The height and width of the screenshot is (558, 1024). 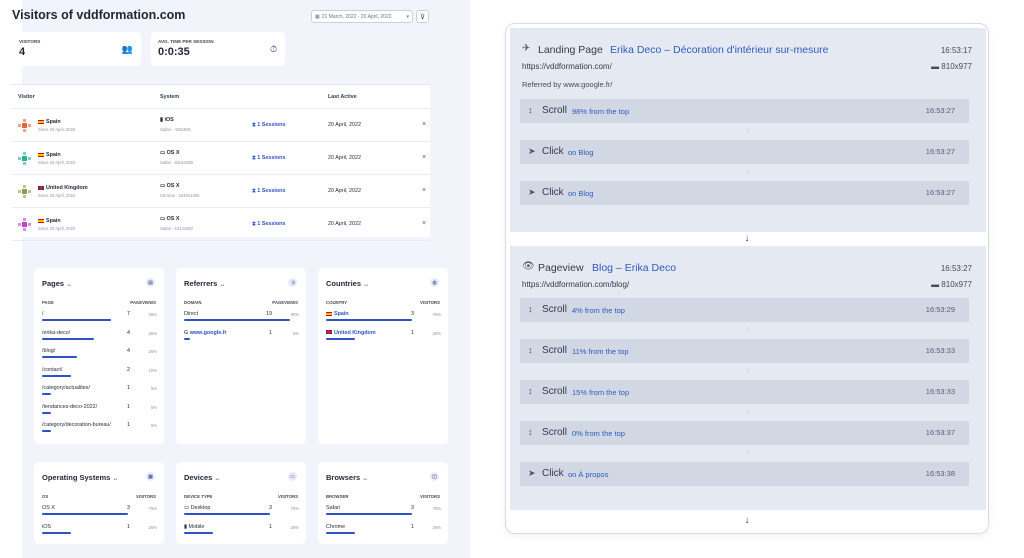 What do you see at coordinates (197, 508) in the screenshot?
I see `item-label: ▭ Desktop` at bounding box center [197, 508].